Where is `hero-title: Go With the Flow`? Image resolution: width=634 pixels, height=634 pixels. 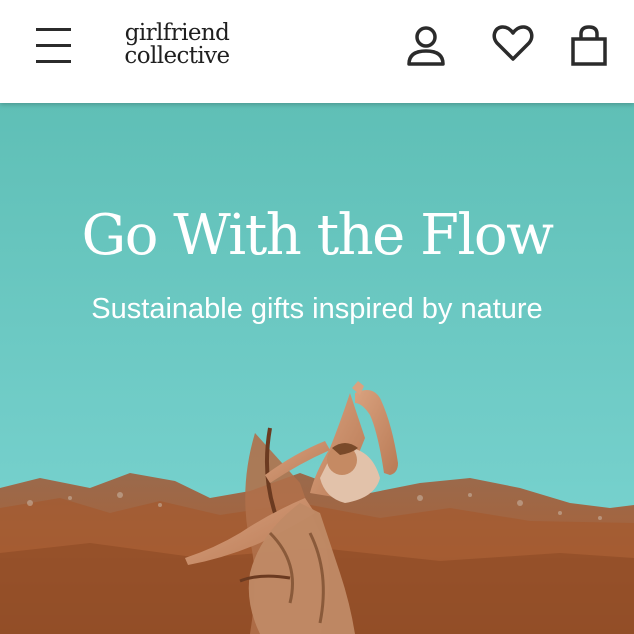
hero-title: Go With the Flow is located at coordinates (317, 235).